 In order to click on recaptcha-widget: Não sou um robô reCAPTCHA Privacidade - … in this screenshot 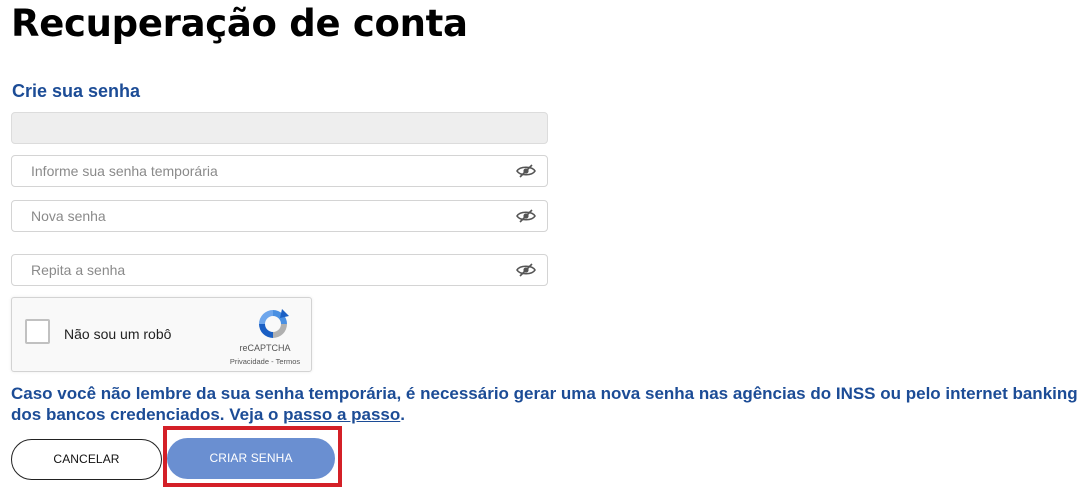, I will do `click(161, 334)`.